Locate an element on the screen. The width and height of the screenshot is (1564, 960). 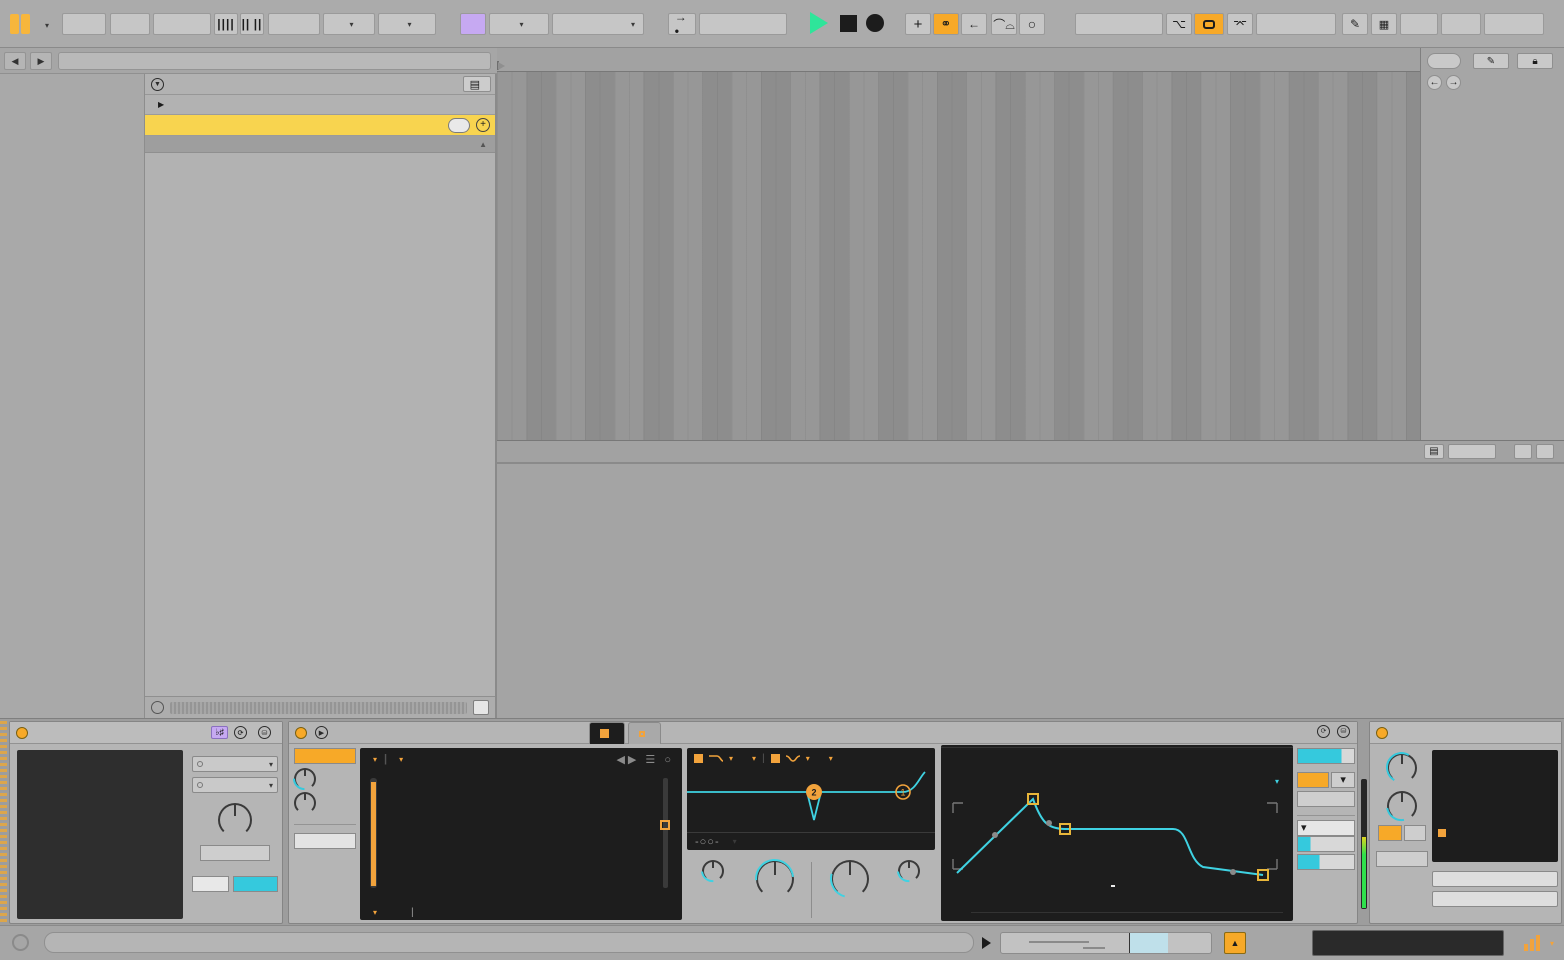
nudge-up-button: || || is located at coordinates (252, 24).